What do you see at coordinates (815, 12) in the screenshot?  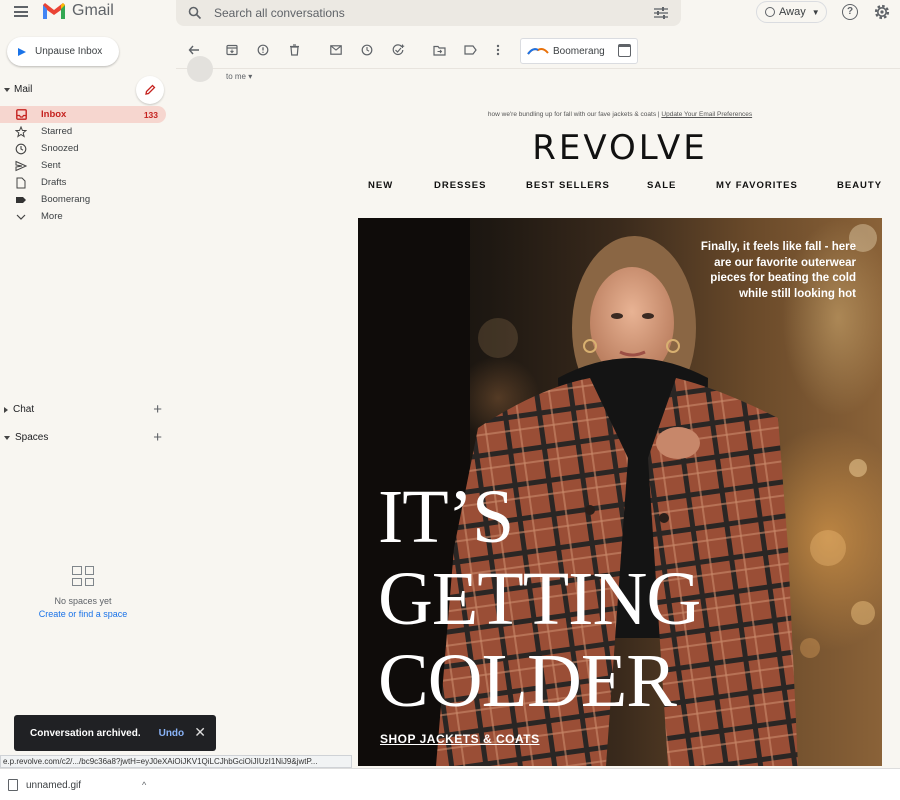 I see `caret-down-icon: ▼` at bounding box center [815, 12].